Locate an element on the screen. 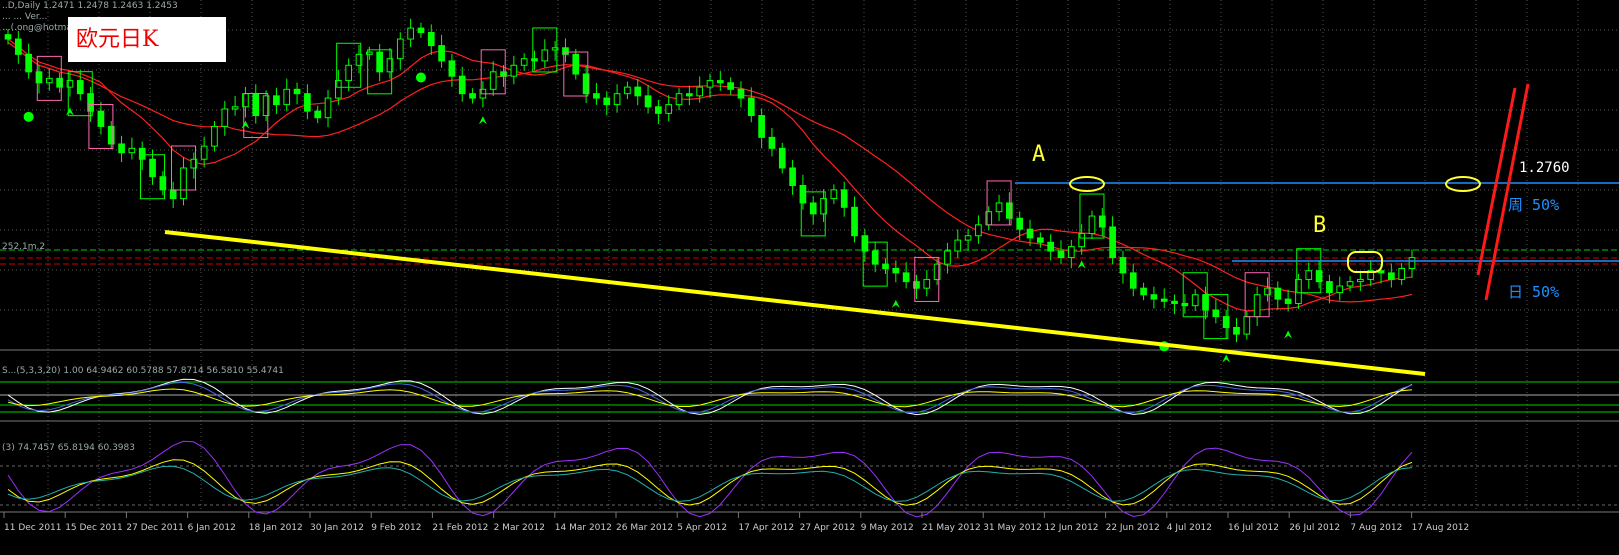  x-tick-label: 27 Apr 2012 is located at coordinates (828, 528).